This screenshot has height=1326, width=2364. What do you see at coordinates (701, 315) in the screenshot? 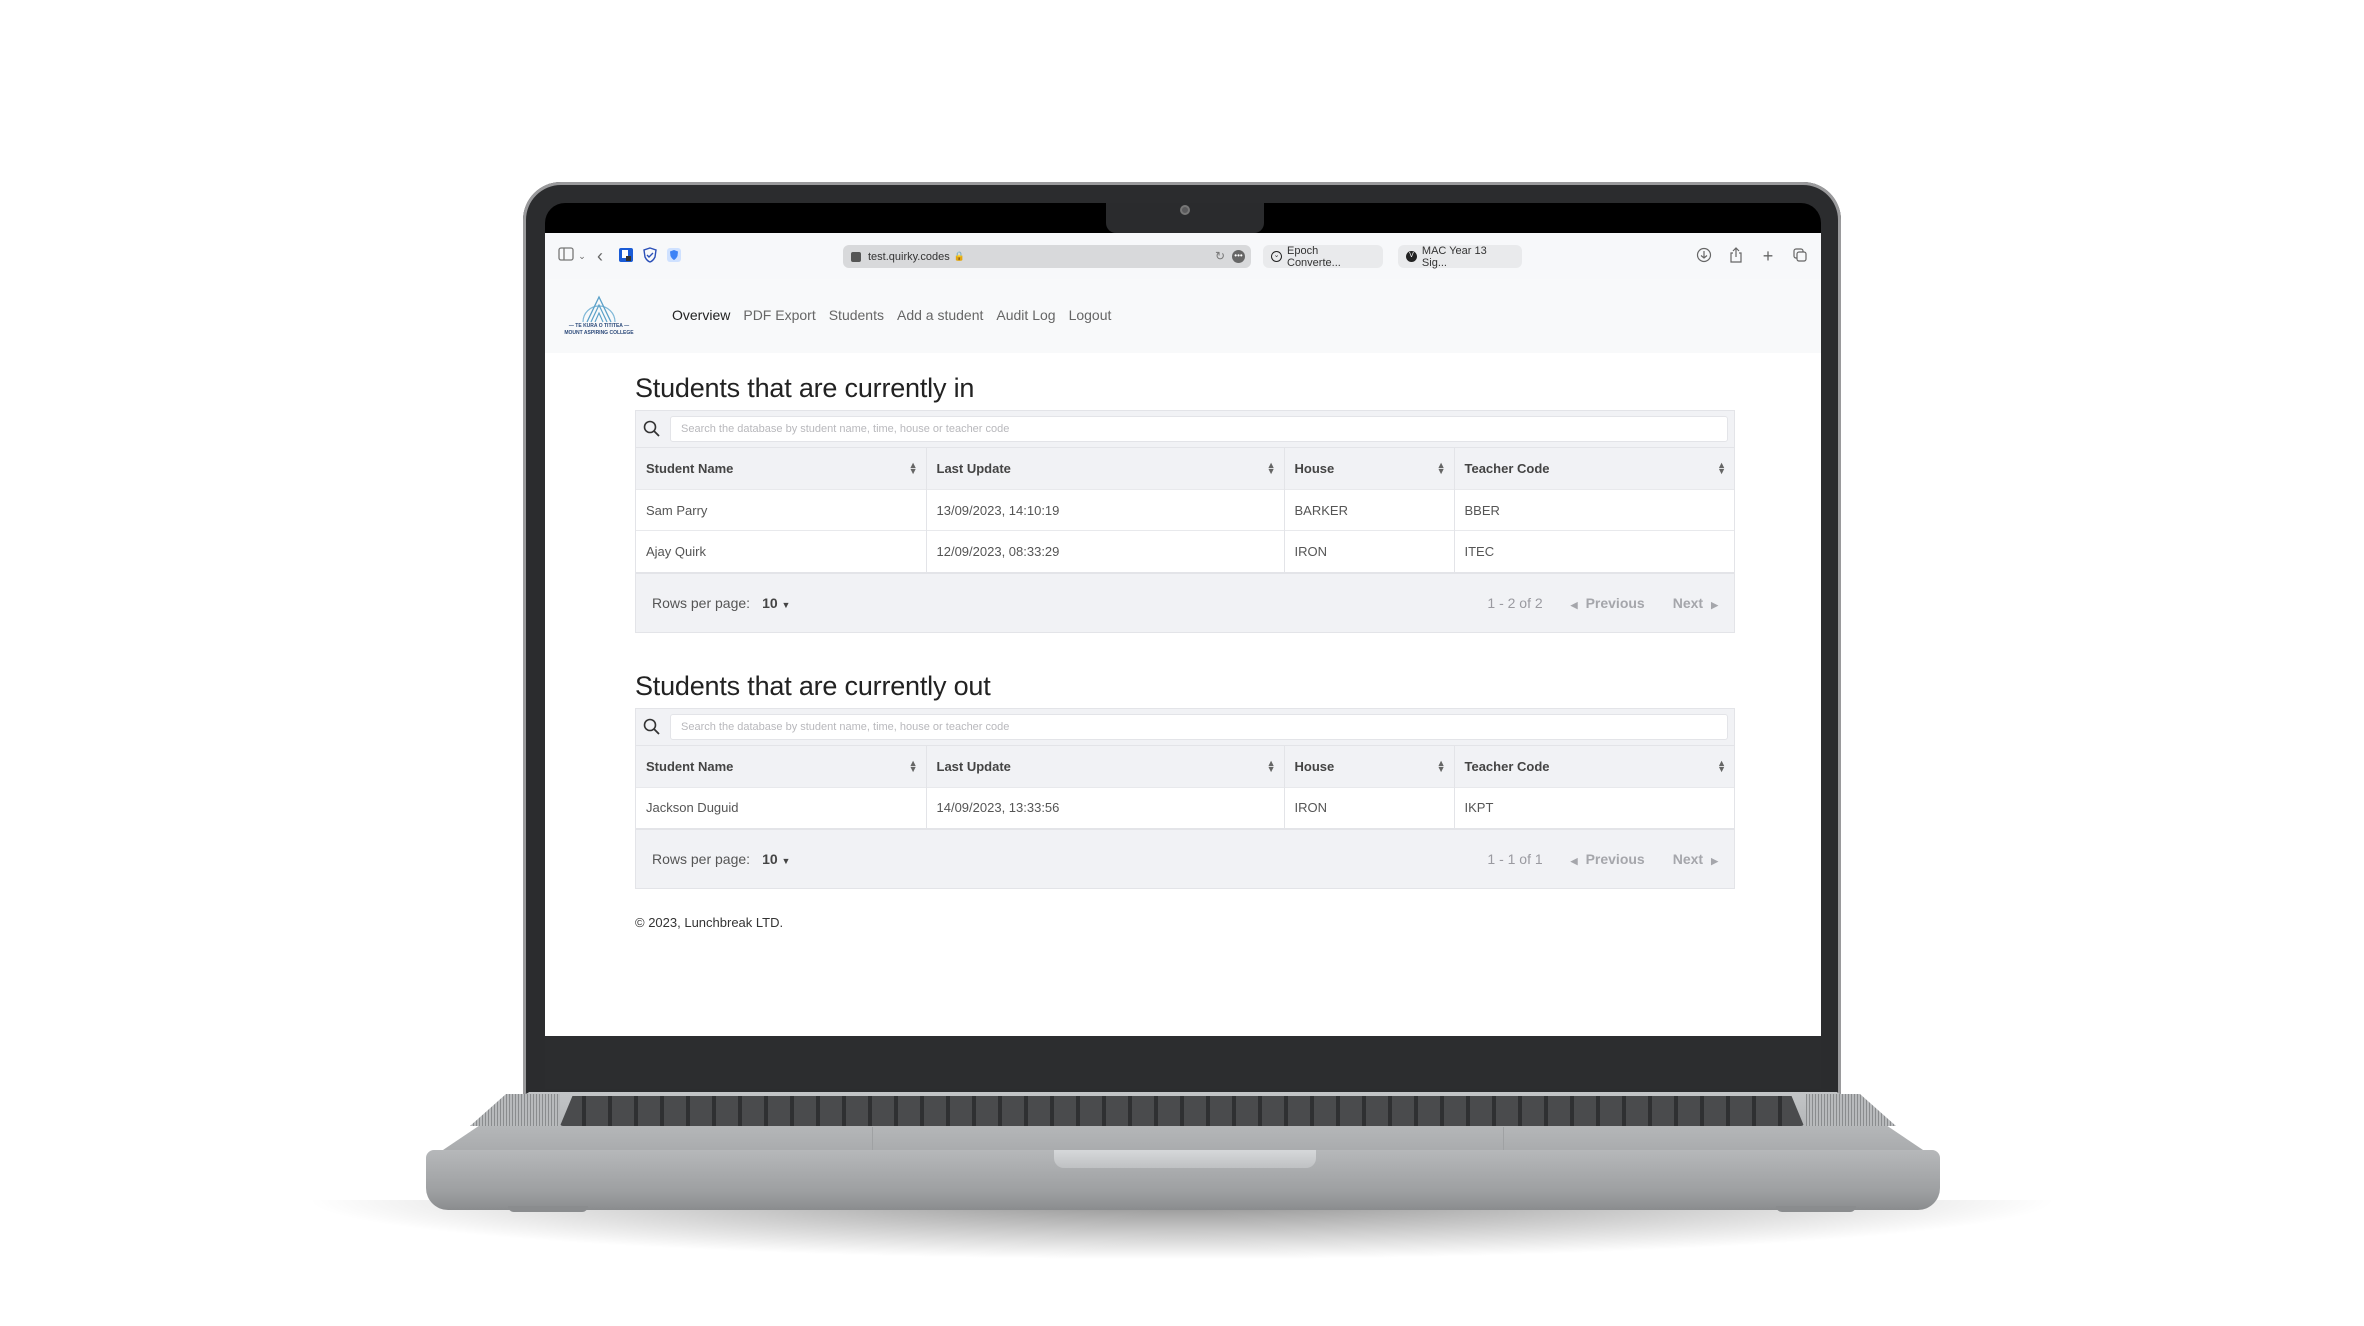
I see `nav-overview: Overview` at bounding box center [701, 315].